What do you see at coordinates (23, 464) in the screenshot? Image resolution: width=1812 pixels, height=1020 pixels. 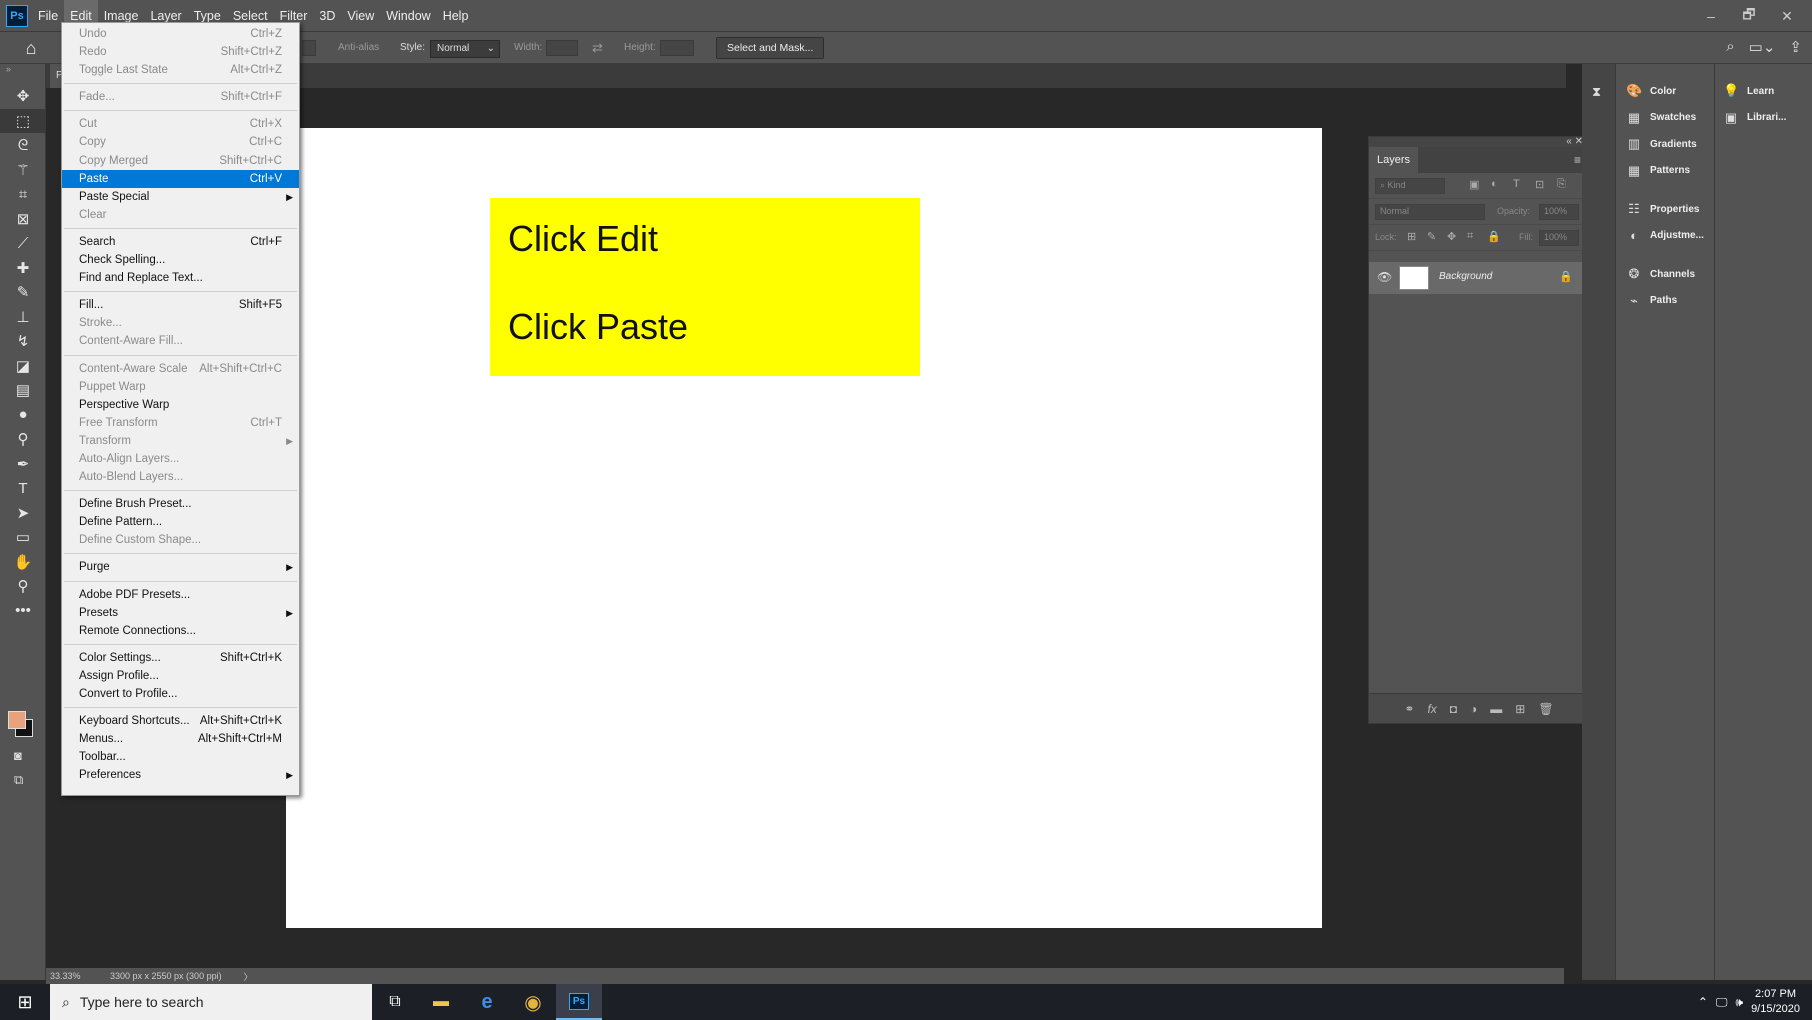 I see `pen-tool-icon: ✒` at bounding box center [23, 464].